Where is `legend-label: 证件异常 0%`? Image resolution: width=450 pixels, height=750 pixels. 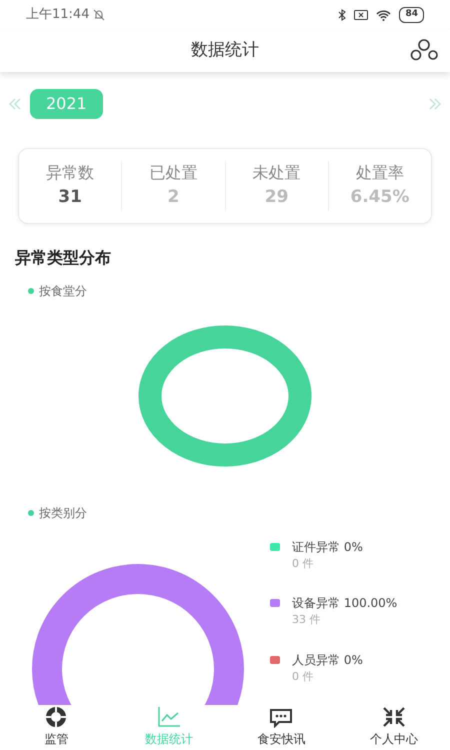
legend-label: 证件异常 0% is located at coordinates (327, 547).